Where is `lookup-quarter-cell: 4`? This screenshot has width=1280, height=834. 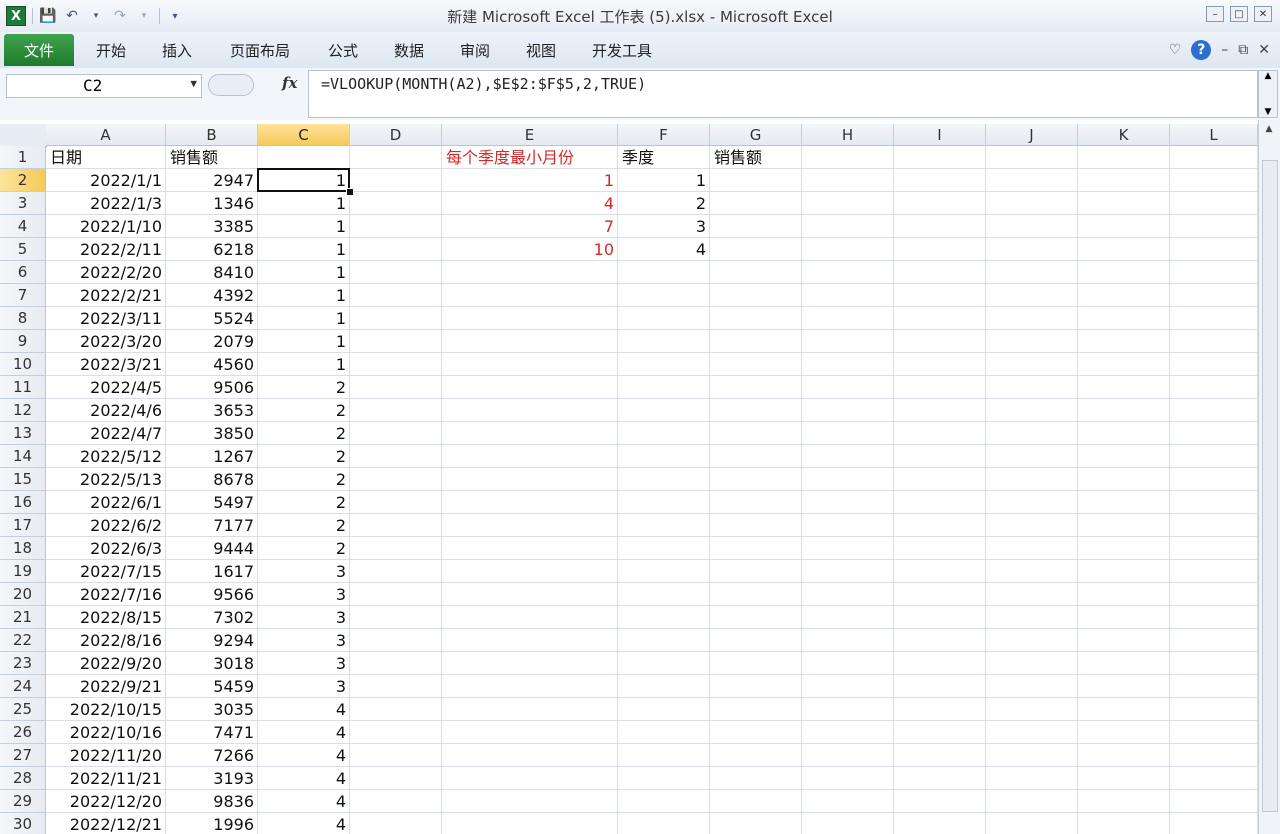
lookup-quarter-cell: 4 is located at coordinates (664, 249).